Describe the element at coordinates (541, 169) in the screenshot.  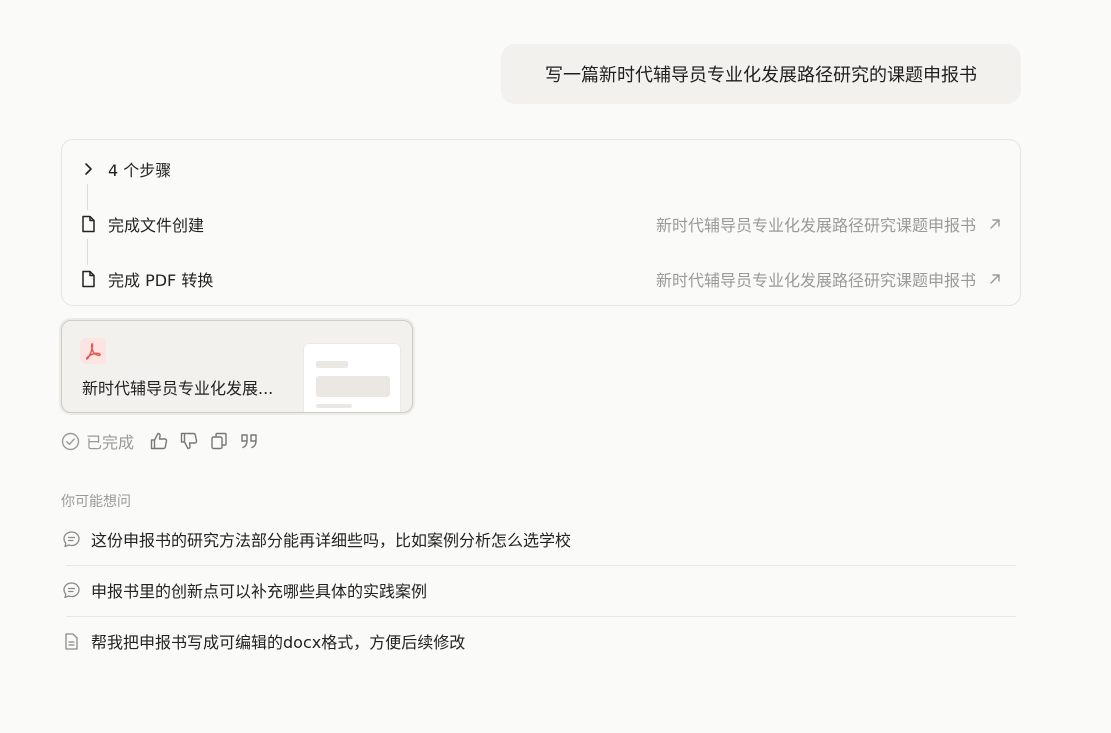
I see `steps-toggle: 4 个步骤` at that location.